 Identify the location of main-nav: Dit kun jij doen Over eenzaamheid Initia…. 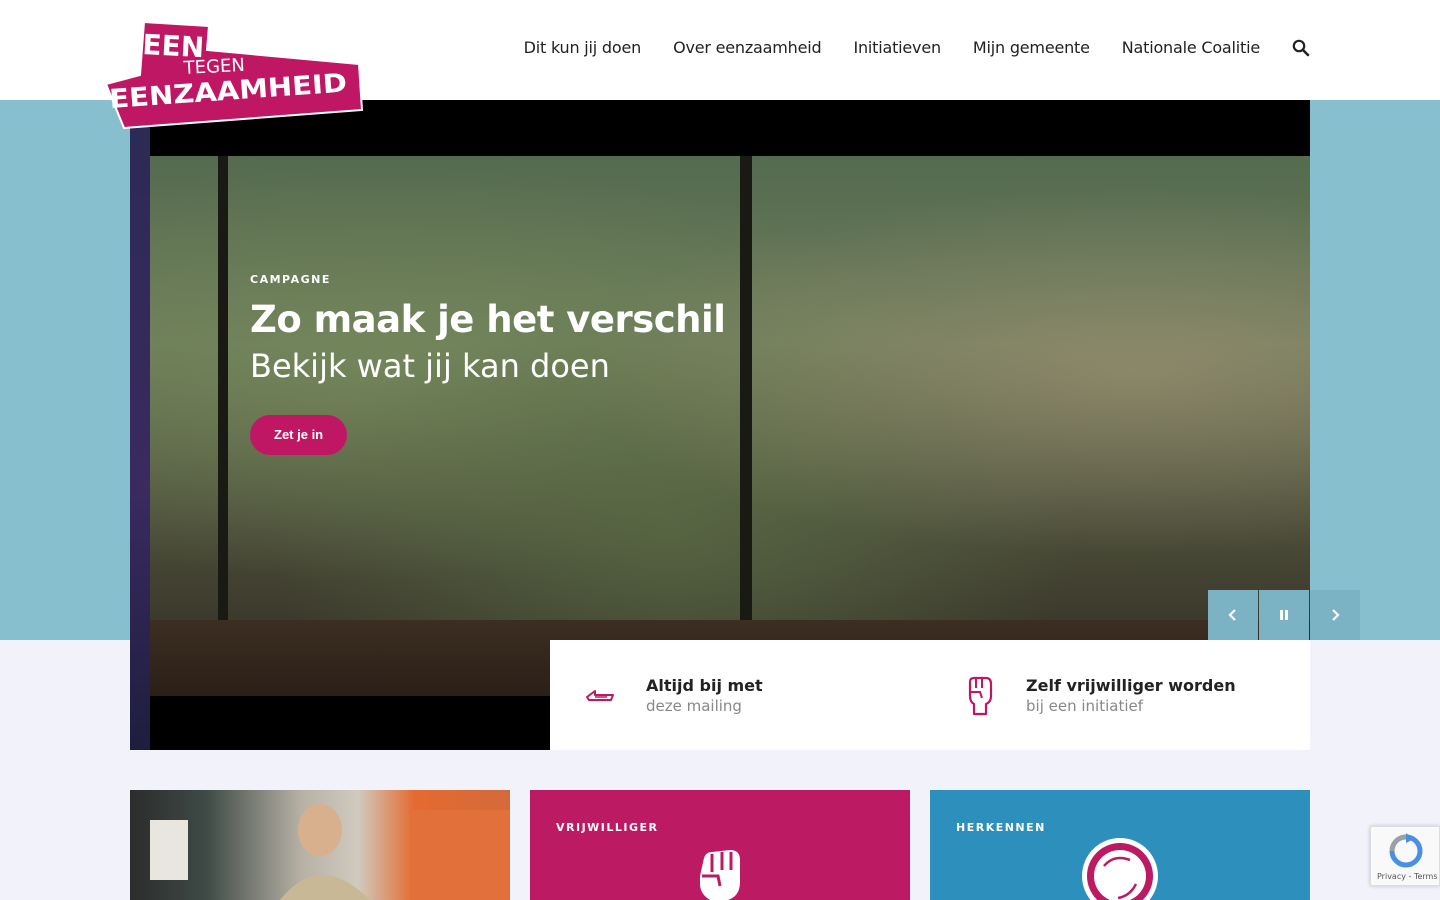
(917, 47).